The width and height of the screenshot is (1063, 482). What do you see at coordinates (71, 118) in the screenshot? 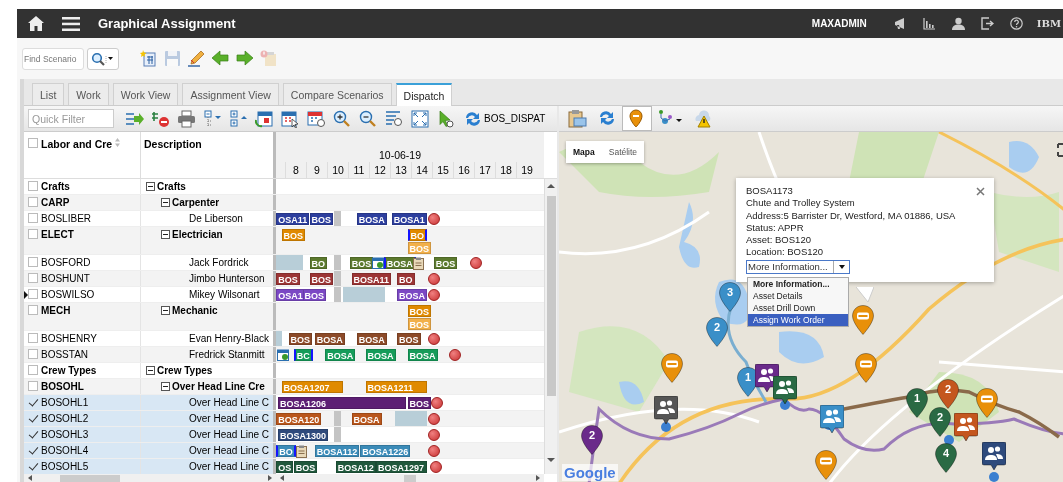
I see `quick-filter-field: Quick Filter` at bounding box center [71, 118].